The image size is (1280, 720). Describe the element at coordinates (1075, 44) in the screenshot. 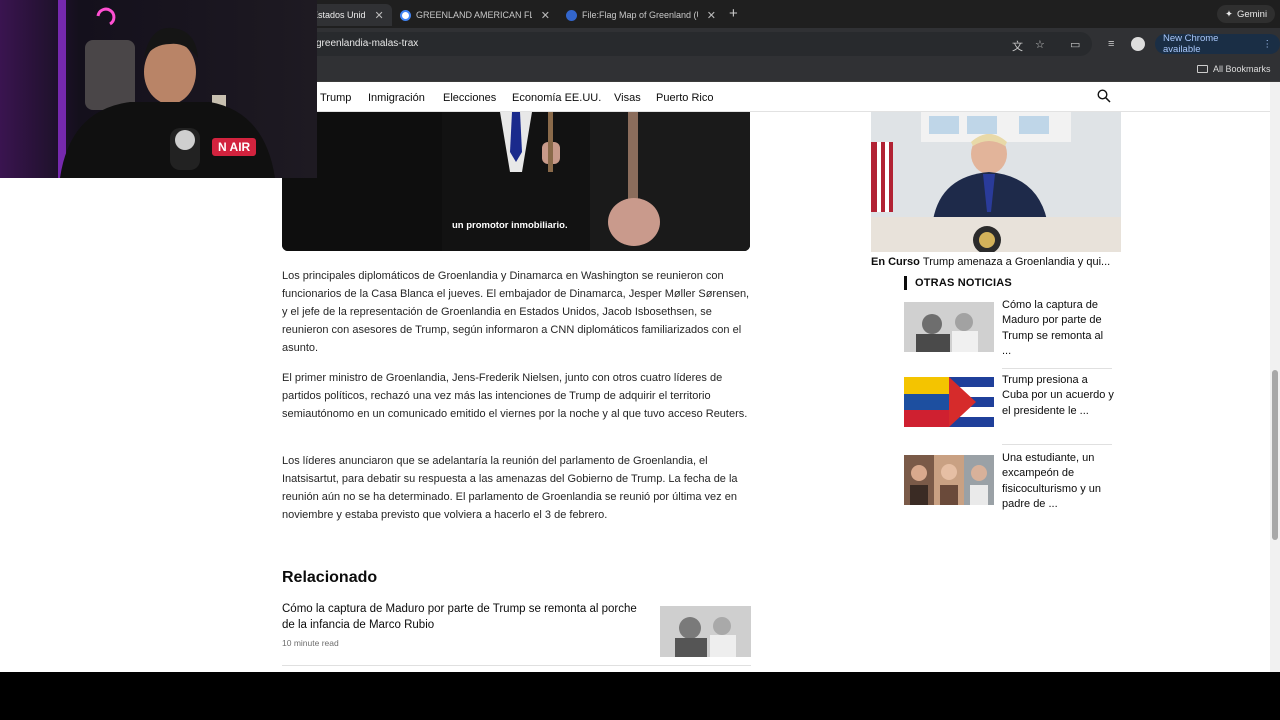

I see `cast-icon: ▭` at that location.